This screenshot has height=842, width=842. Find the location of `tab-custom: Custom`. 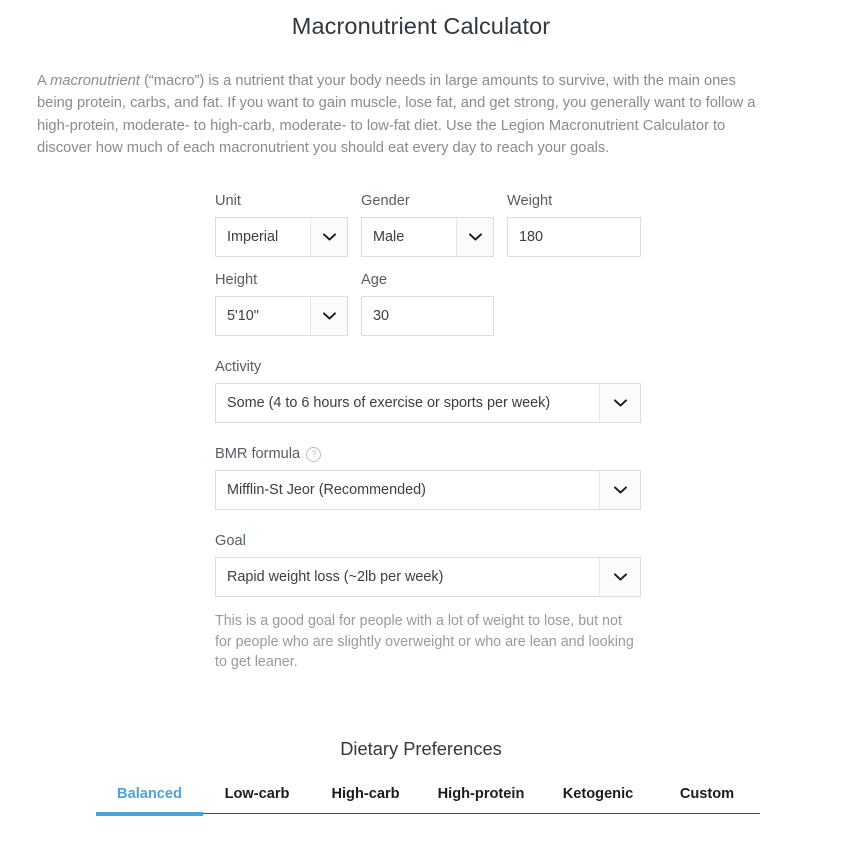

tab-custom: Custom is located at coordinates (707, 799).